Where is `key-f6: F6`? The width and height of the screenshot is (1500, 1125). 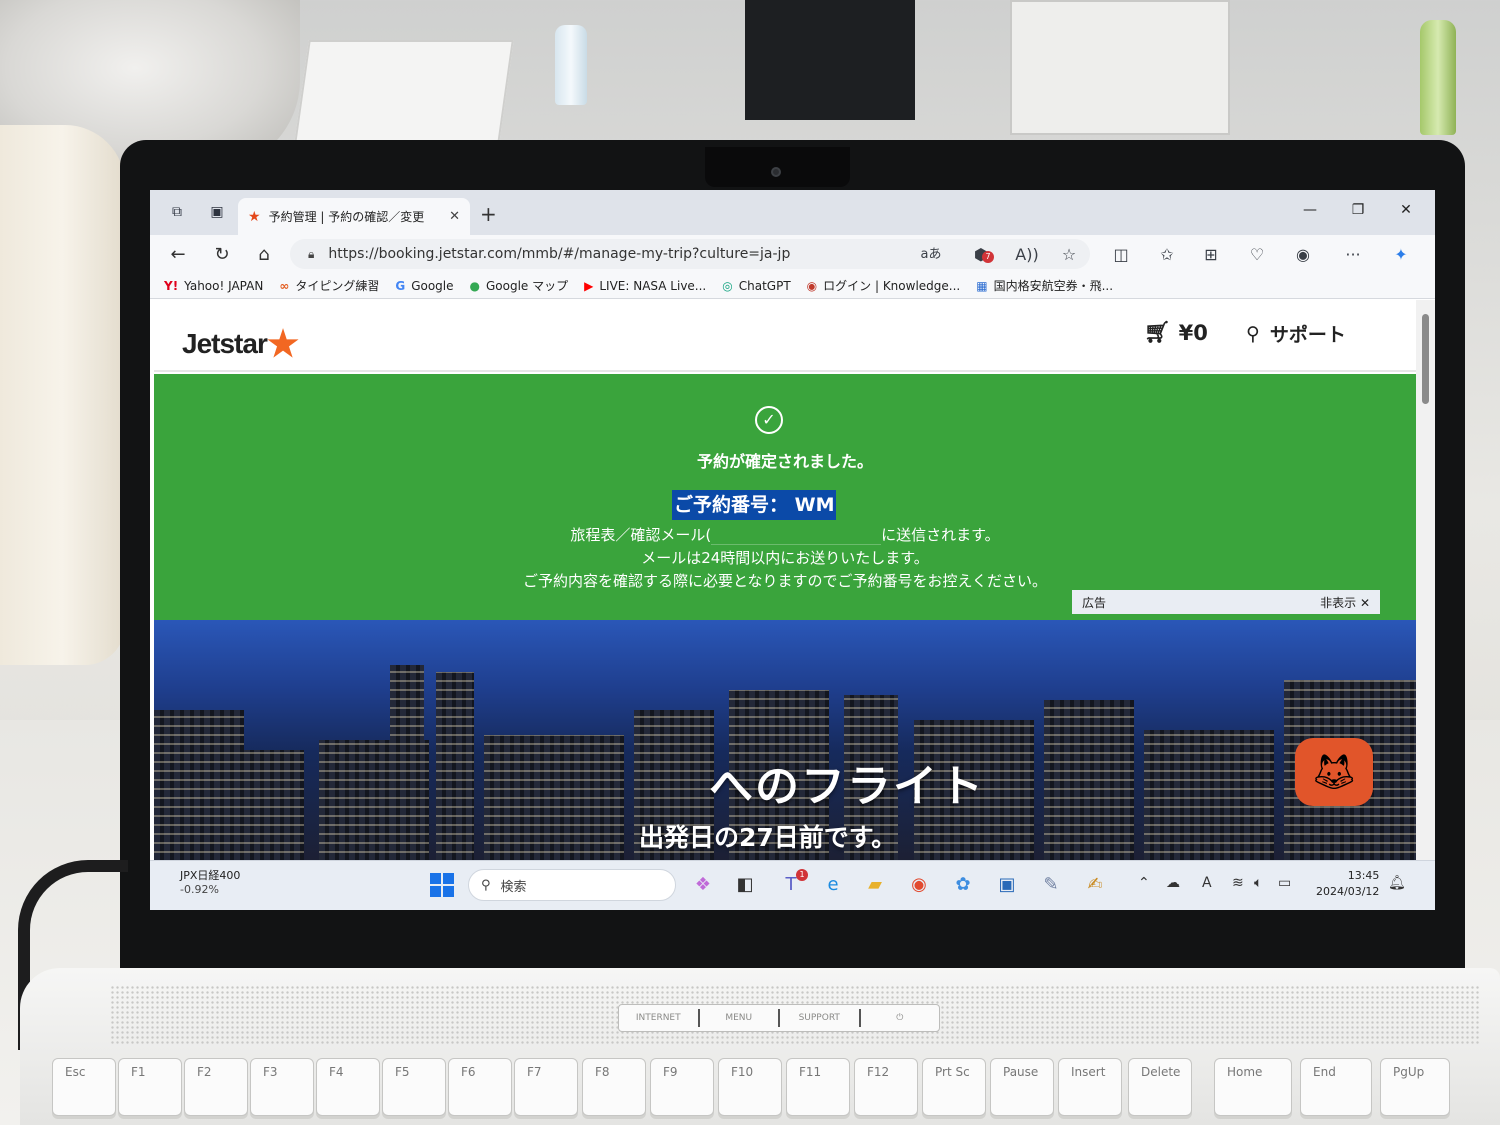 key-f6: F6 is located at coordinates (480, 1087).